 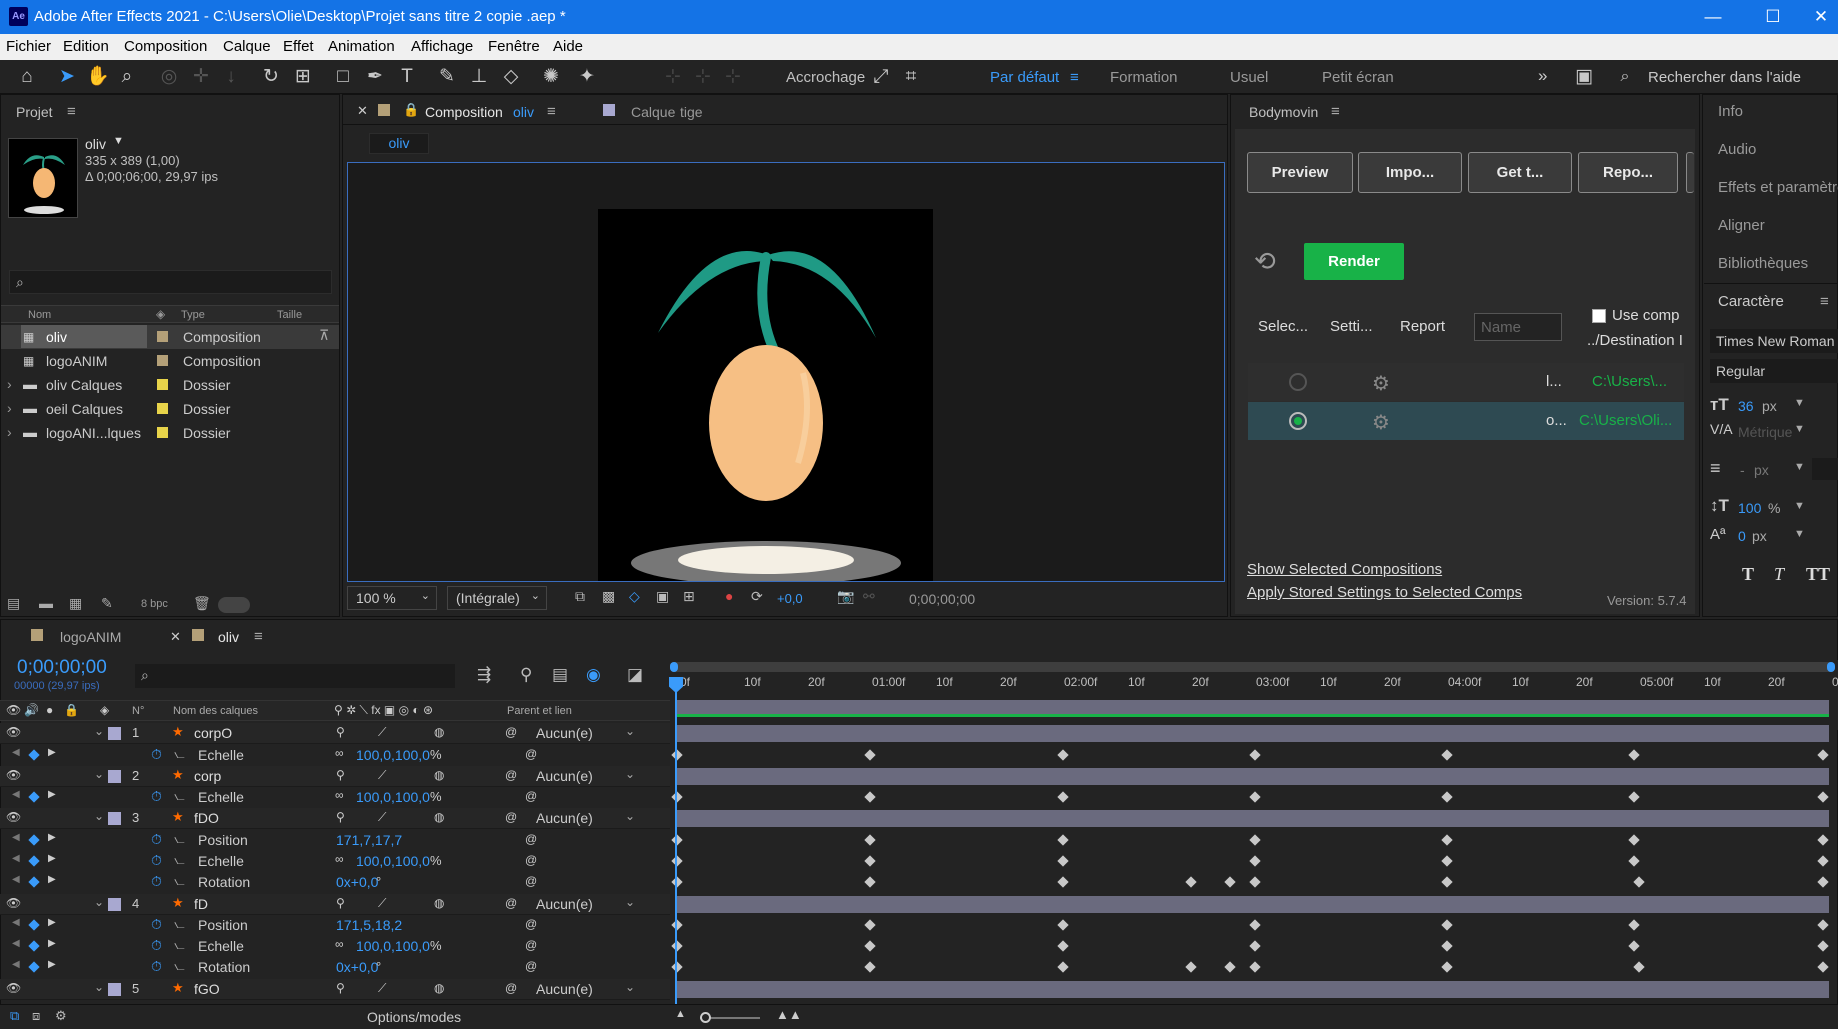 What do you see at coordinates (375, 77) in the screenshot?
I see `pen-tool-icon: ✒` at bounding box center [375, 77].